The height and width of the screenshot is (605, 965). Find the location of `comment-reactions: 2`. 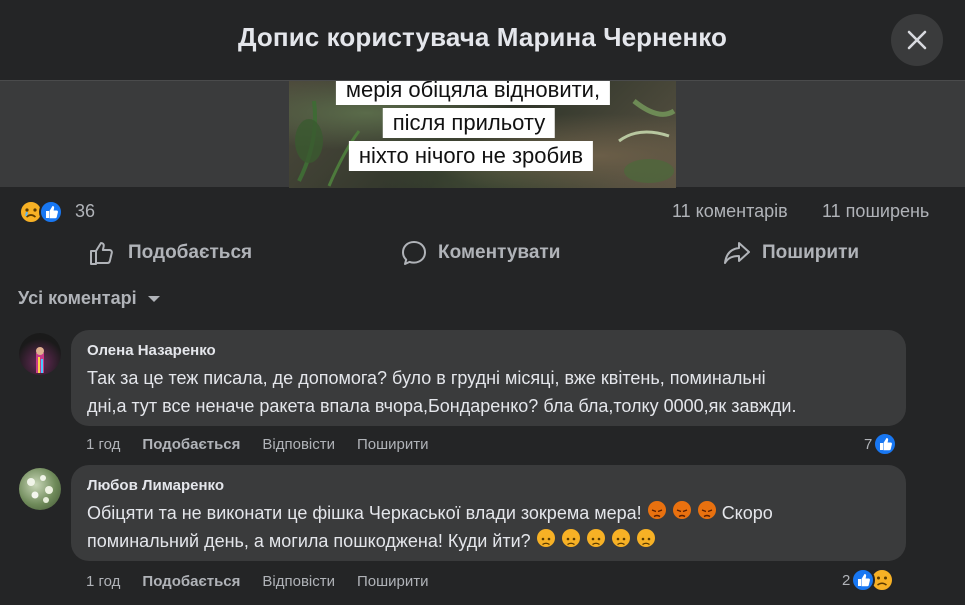

comment-reactions: 2 is located at coordinates (869, 580).